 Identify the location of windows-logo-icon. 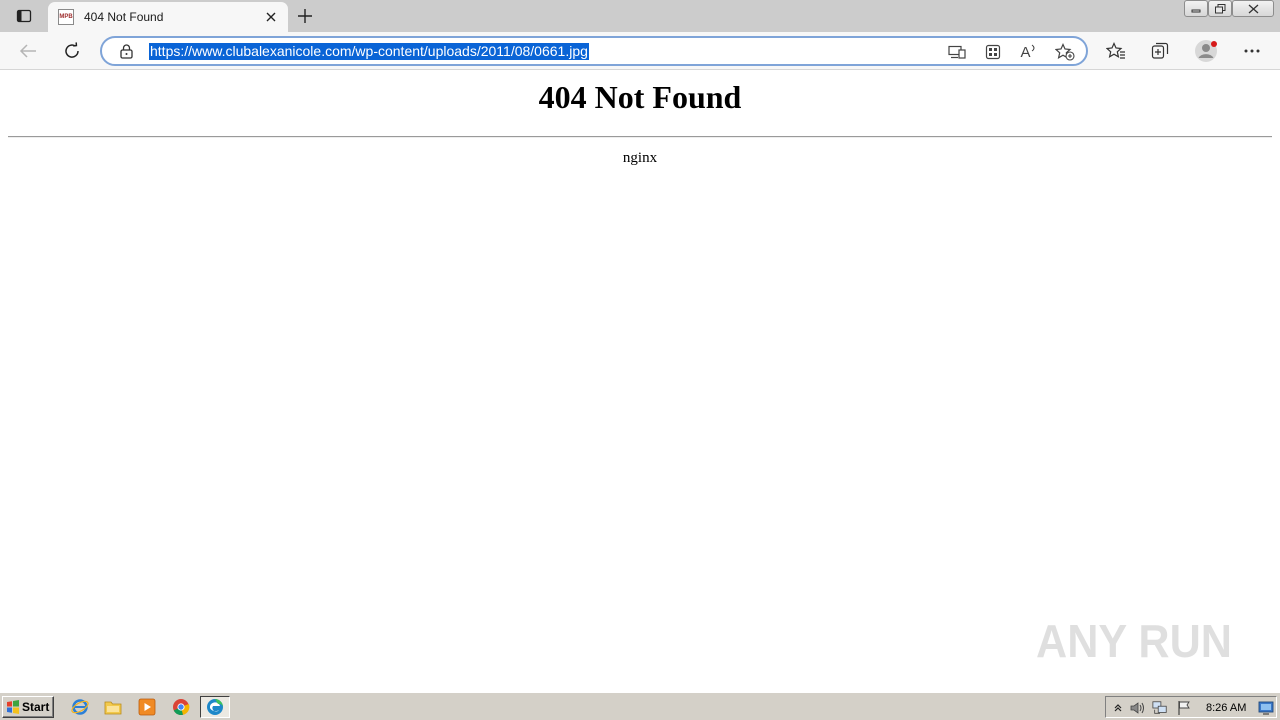
(13, 707).